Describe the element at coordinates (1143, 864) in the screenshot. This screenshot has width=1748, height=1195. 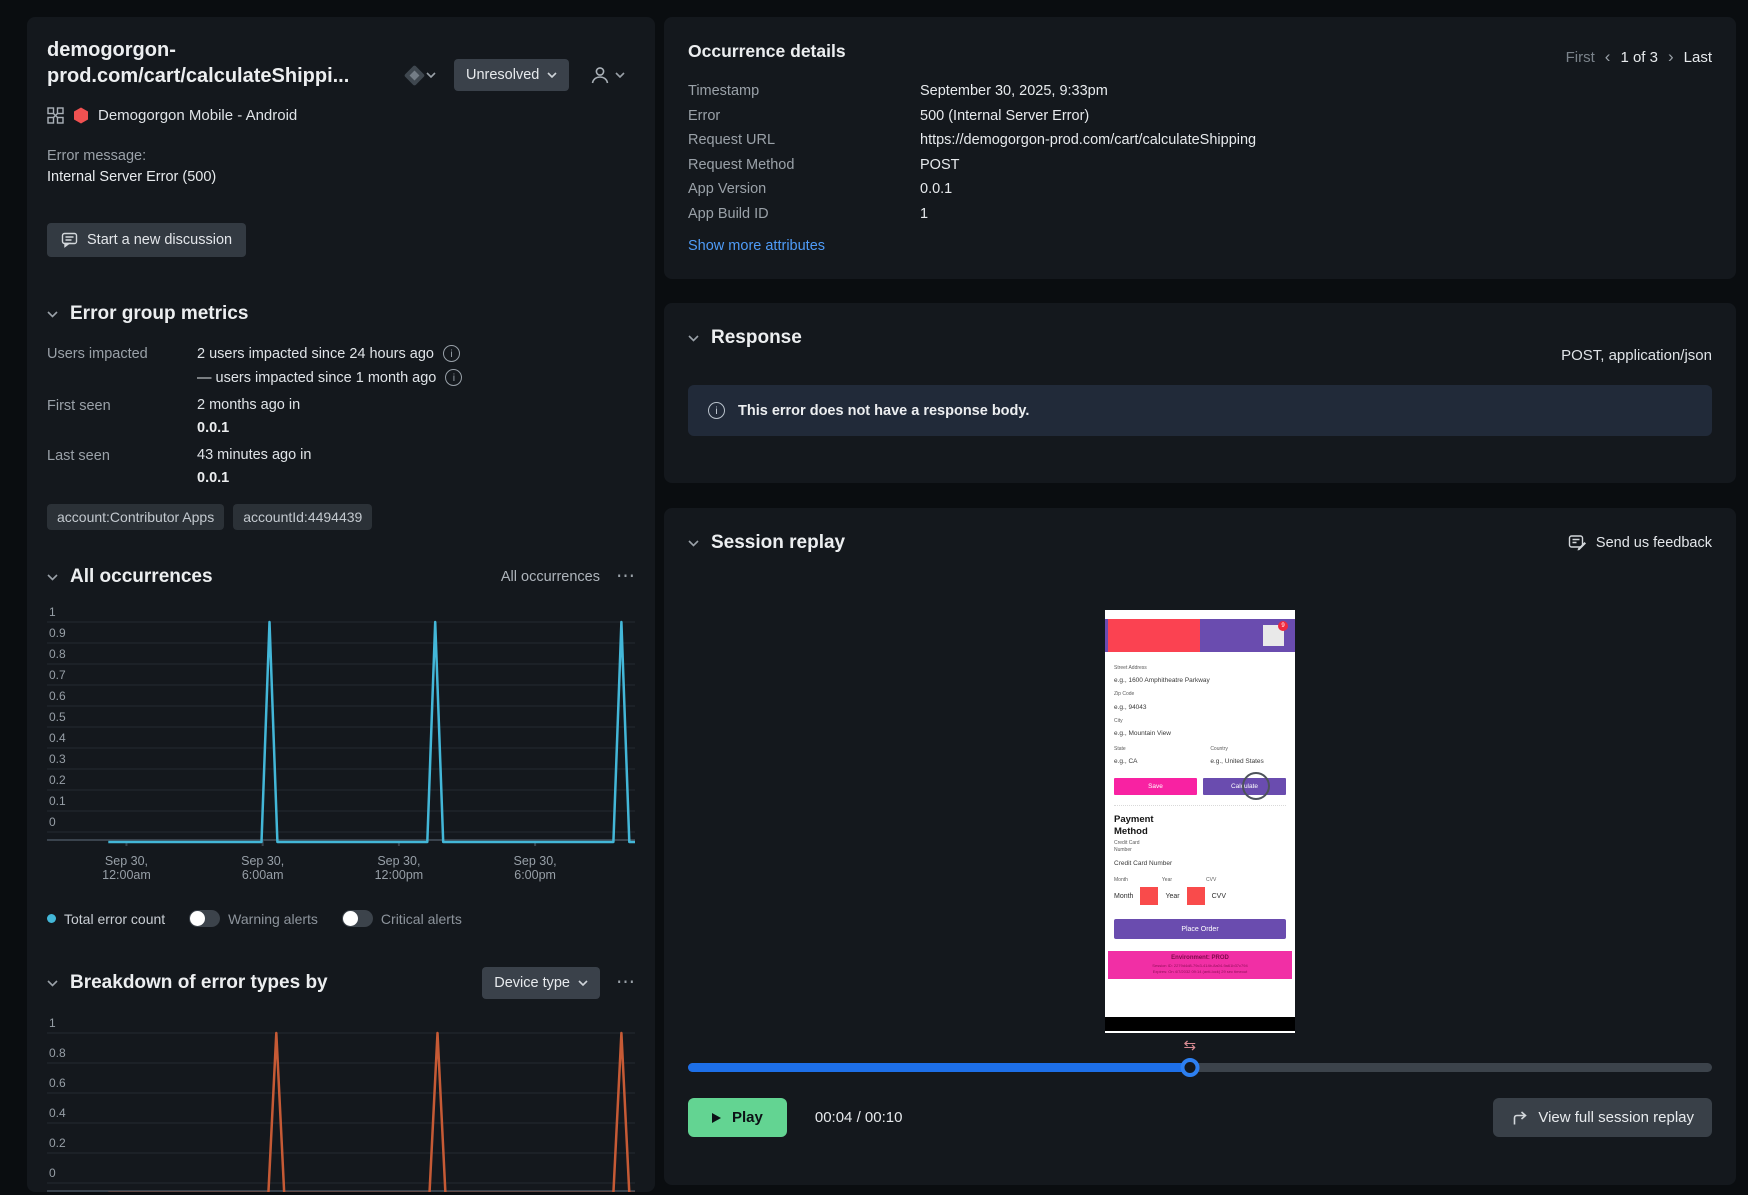
I see `cc-input: Credit Card Number` at that location.